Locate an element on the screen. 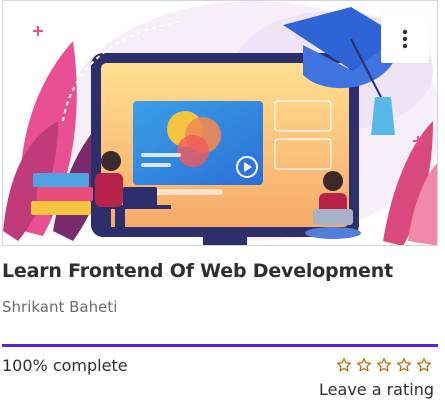 This screenshot has height=412, width=445. progress-text: 100% complete is located at coordinates (65, 365).